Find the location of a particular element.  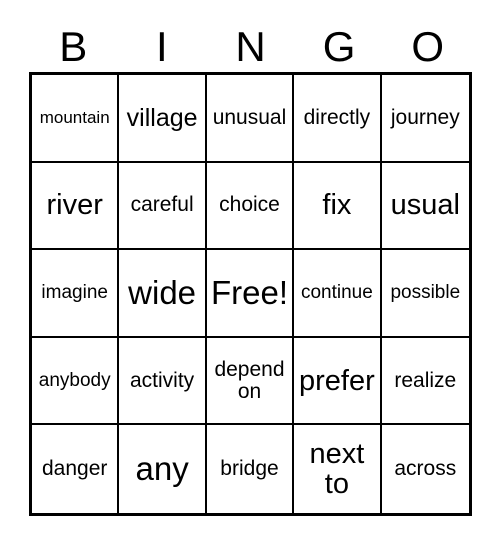

bingo-header-letter-n: N is located at coordinates (250, 46).